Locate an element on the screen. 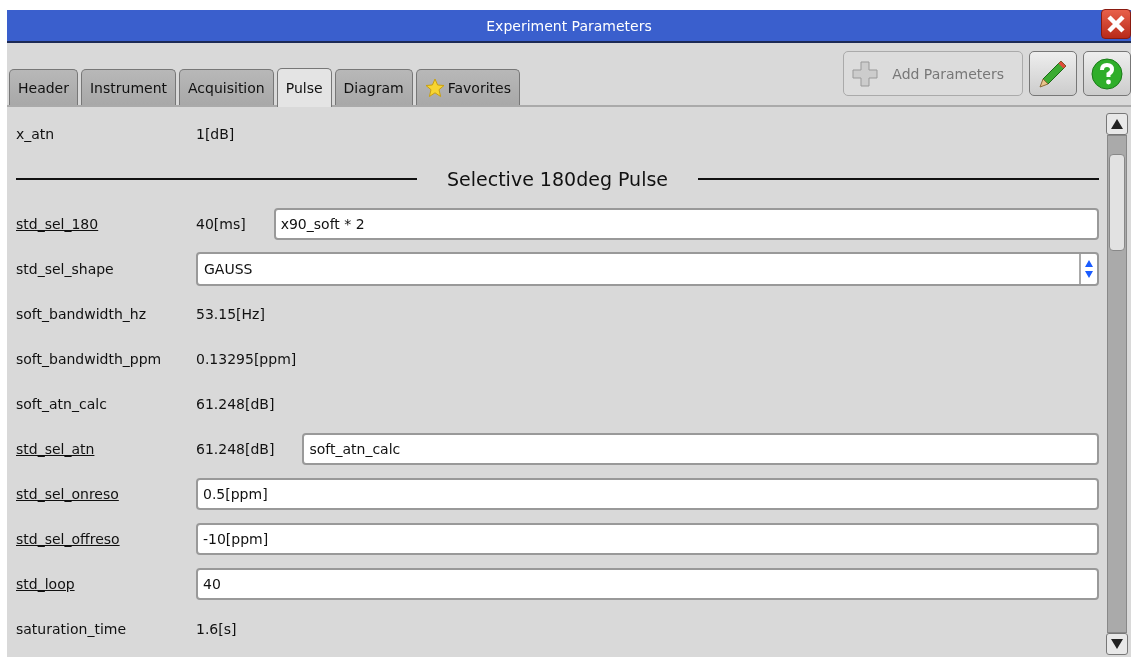 The height and width of the screenshot is (657, 1131). up-arrow-icon is located at coordinates (1117, 124).